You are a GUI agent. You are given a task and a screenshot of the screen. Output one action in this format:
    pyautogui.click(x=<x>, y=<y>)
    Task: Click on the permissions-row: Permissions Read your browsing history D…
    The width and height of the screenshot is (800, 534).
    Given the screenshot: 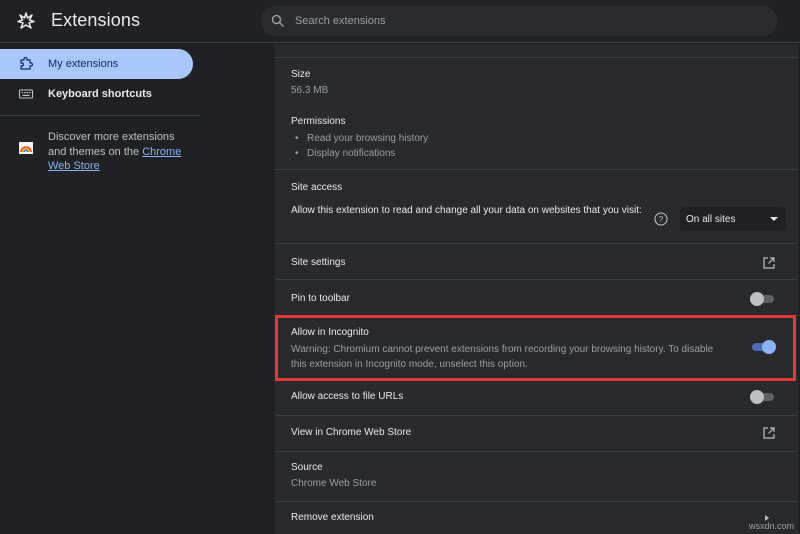 What is the action you would take?
    pyautogui.click(x=536, y=135)
    